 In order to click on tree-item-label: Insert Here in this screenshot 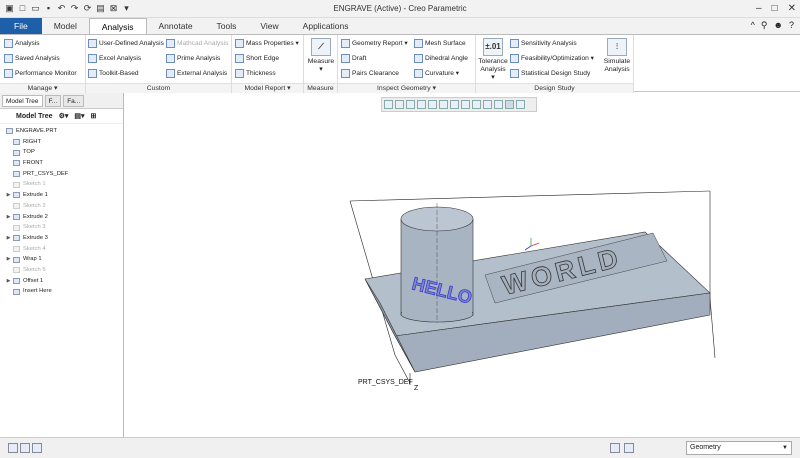, I will do `click(37, 291)`.